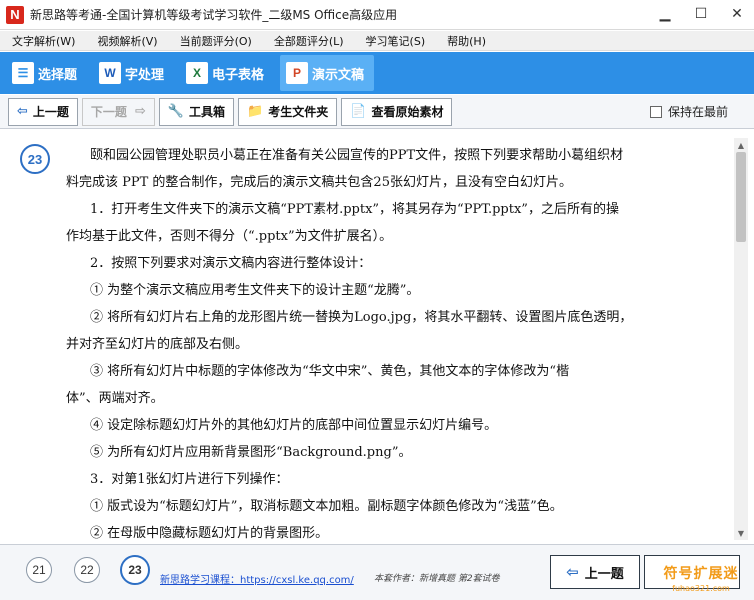  Describe the element at coordinates (407, 112) in the screenshot. I see `view-source-label: 查看原始素材` at that location.